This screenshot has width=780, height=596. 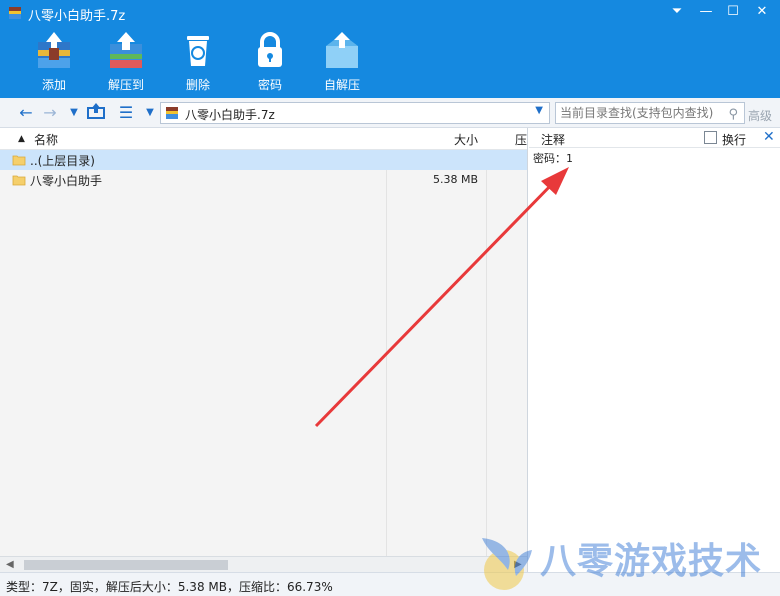 What do you see at coordinates (230, 115) in the screenshot?
I see `path-text: 八零小白助手.7z` at bounding box center [230, 115].